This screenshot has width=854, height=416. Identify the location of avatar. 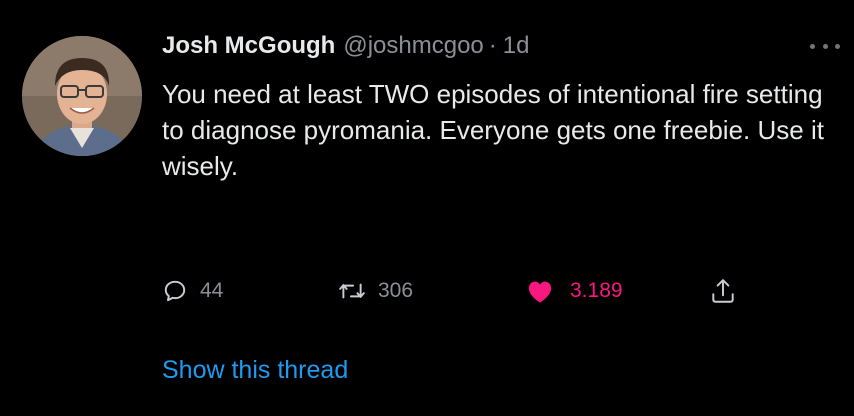
(82, 96).